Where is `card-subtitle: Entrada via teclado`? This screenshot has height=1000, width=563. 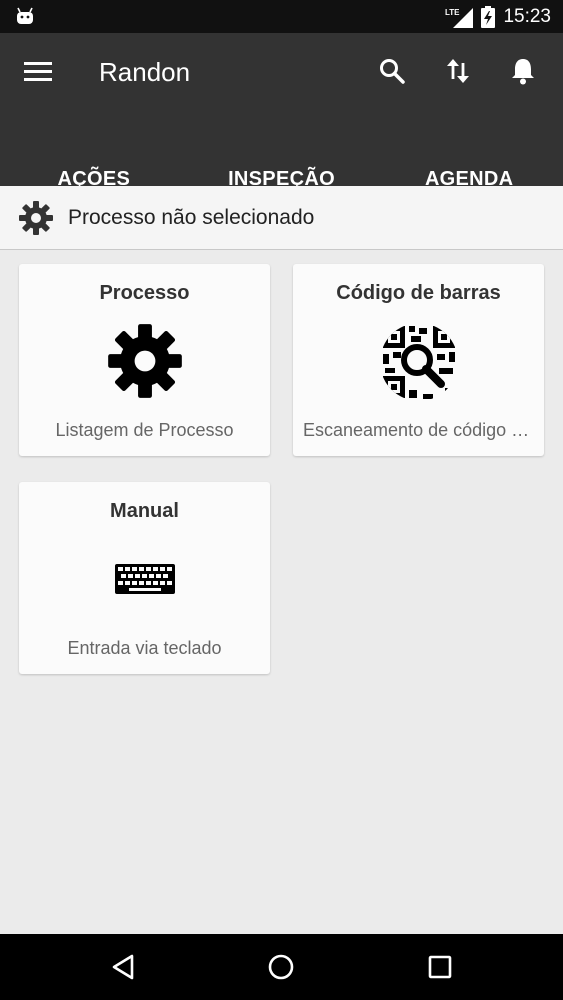
card-subtitle: Entrada via teclado is located at coordinates (144, 648).